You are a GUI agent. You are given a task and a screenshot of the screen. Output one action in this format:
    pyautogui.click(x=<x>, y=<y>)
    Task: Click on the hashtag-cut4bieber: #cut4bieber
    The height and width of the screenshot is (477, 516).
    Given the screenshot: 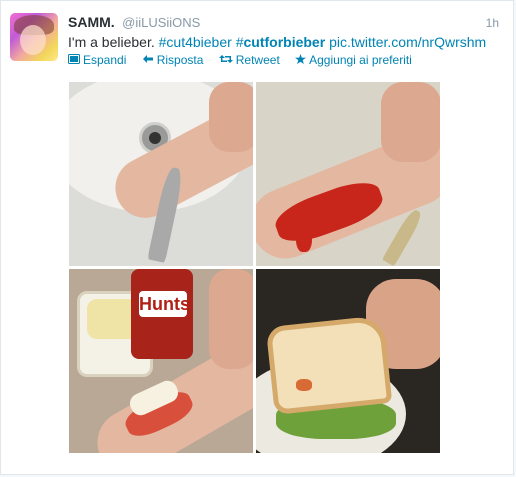 What is the action you would take?
    pyautogui.click(x=195, y=42)
    